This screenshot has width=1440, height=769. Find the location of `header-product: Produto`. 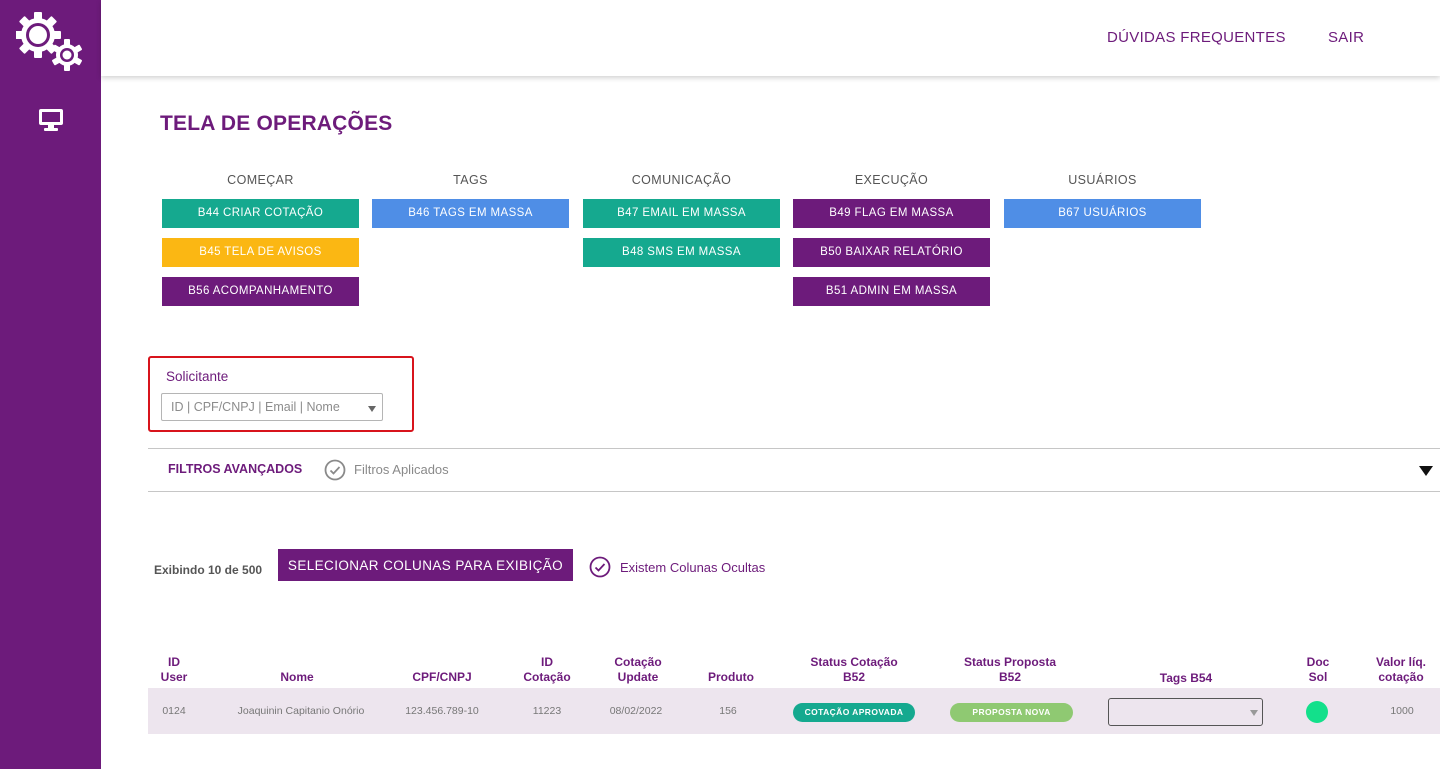

header-product: Produto is located at coordinates (731, 677).